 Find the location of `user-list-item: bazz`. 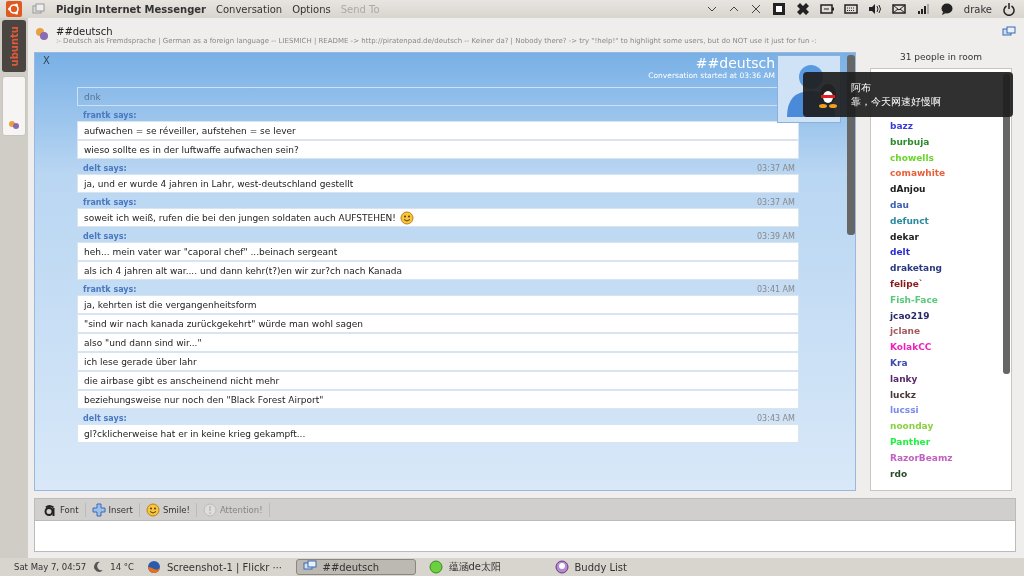

user-list-item: bazz is located at coordinates (901, 126).